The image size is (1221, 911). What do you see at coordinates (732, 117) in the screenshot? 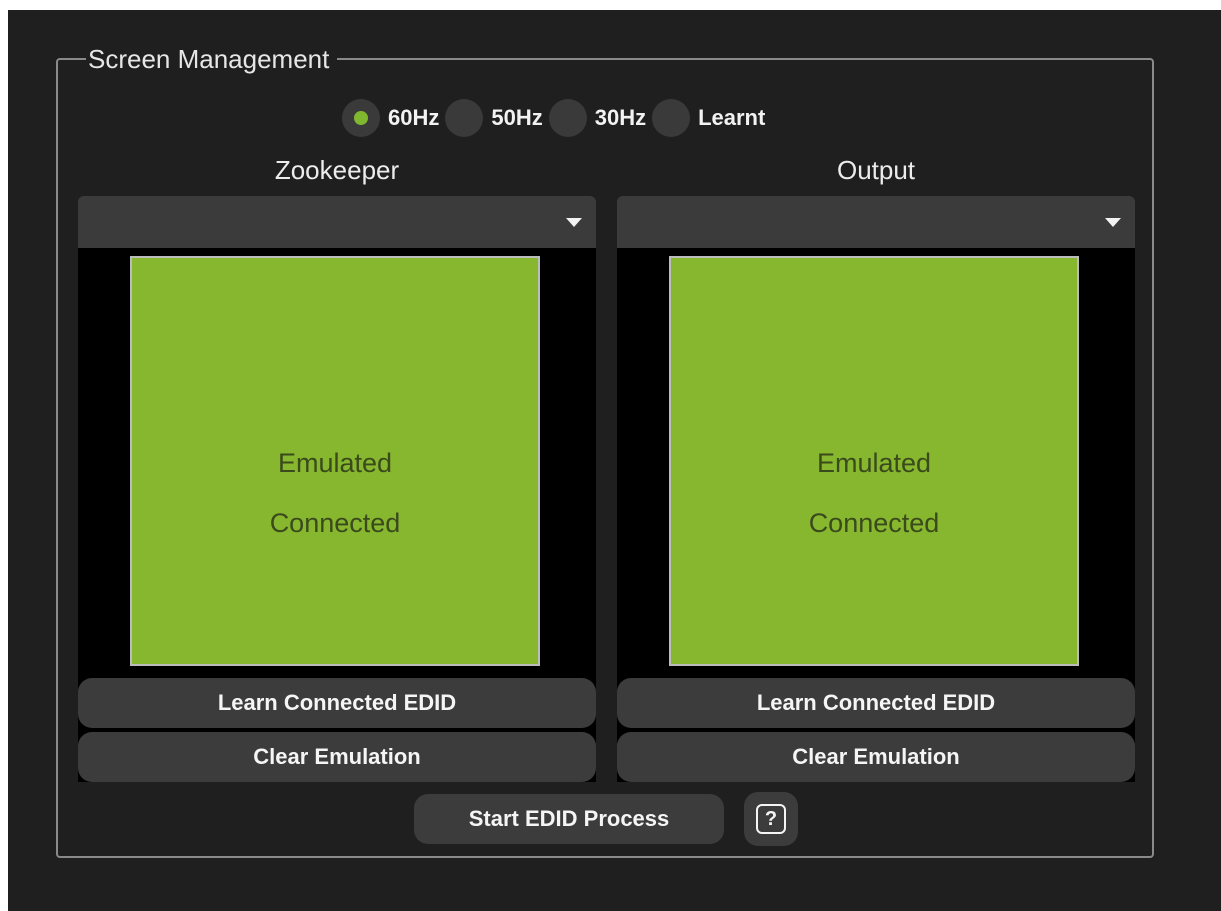
I see `radio-label: Learnt` at bounding box center [732, 117].